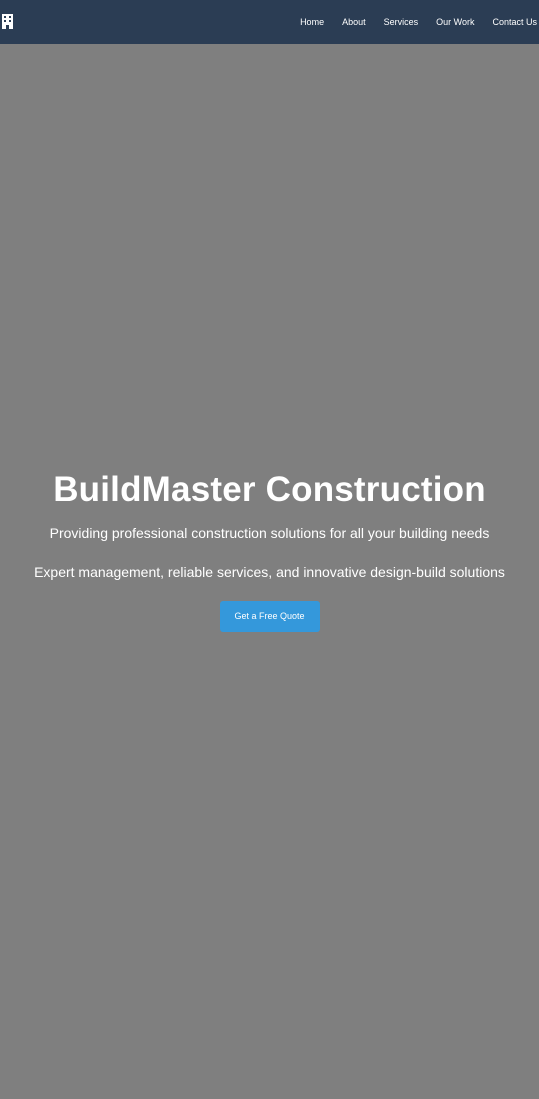 Image resolution: width=539 pixels, height=1099 pixels. I want to click on nav-link-our-work: Our Work, so click(455, 22).